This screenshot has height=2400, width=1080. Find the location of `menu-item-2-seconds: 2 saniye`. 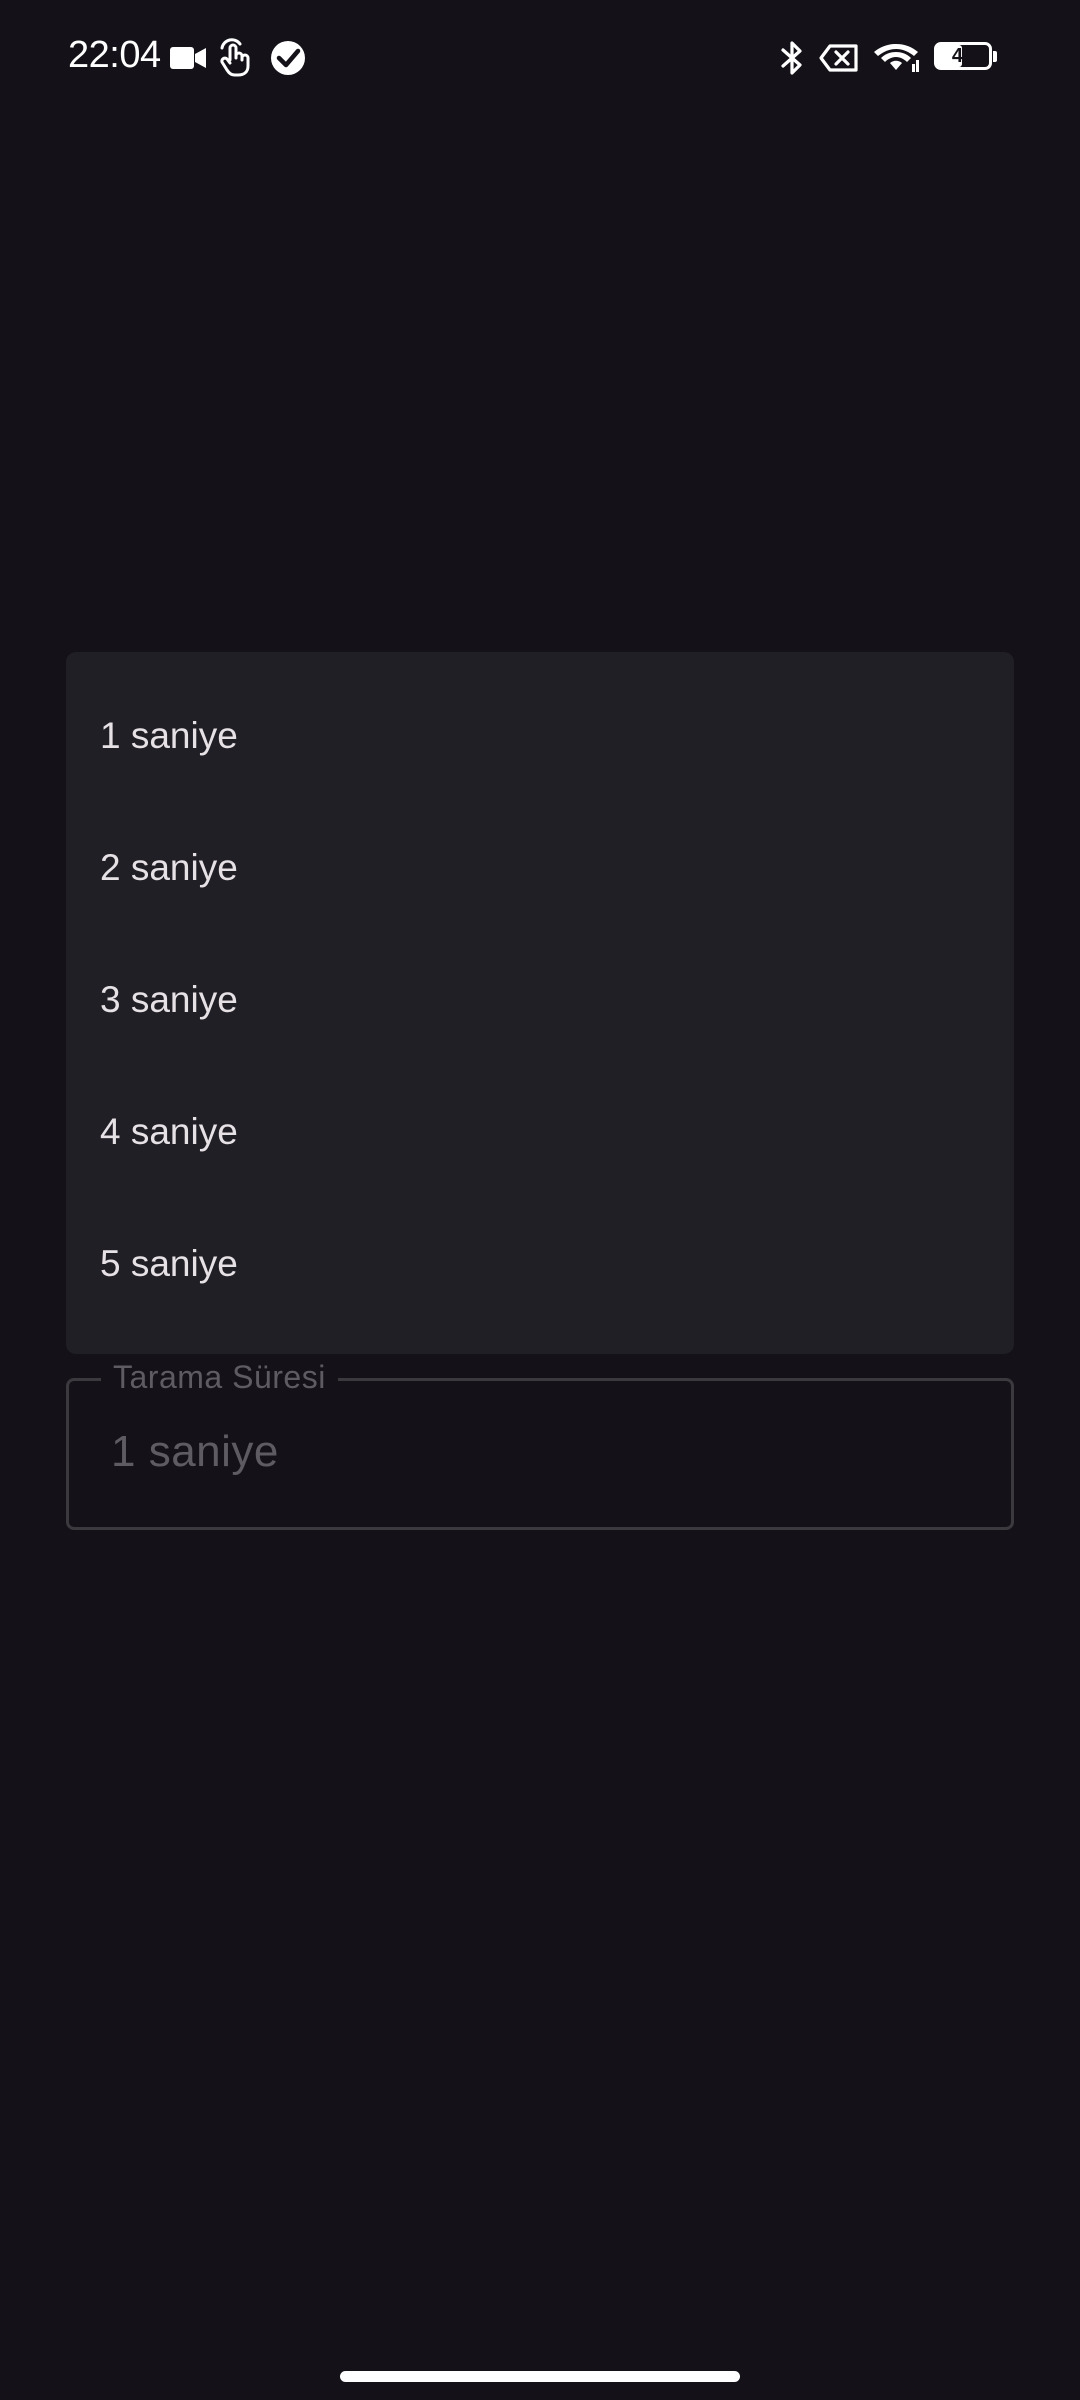

menu-item-2-seconds: 2 saniye is located at coordinates (540, 868).